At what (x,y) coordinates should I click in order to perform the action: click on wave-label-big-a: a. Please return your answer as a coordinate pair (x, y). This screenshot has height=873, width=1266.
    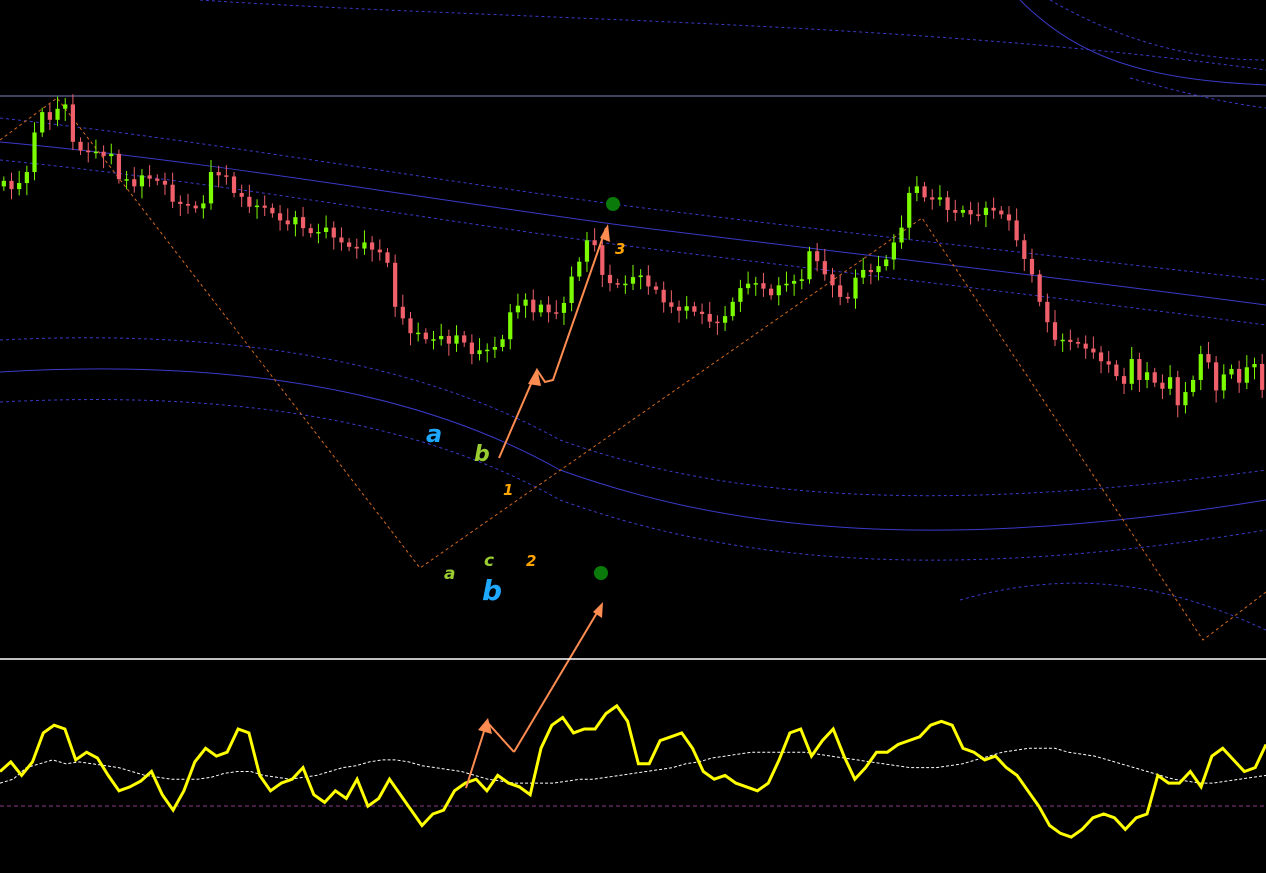
    Looking at the image, I should click on (434, 434).